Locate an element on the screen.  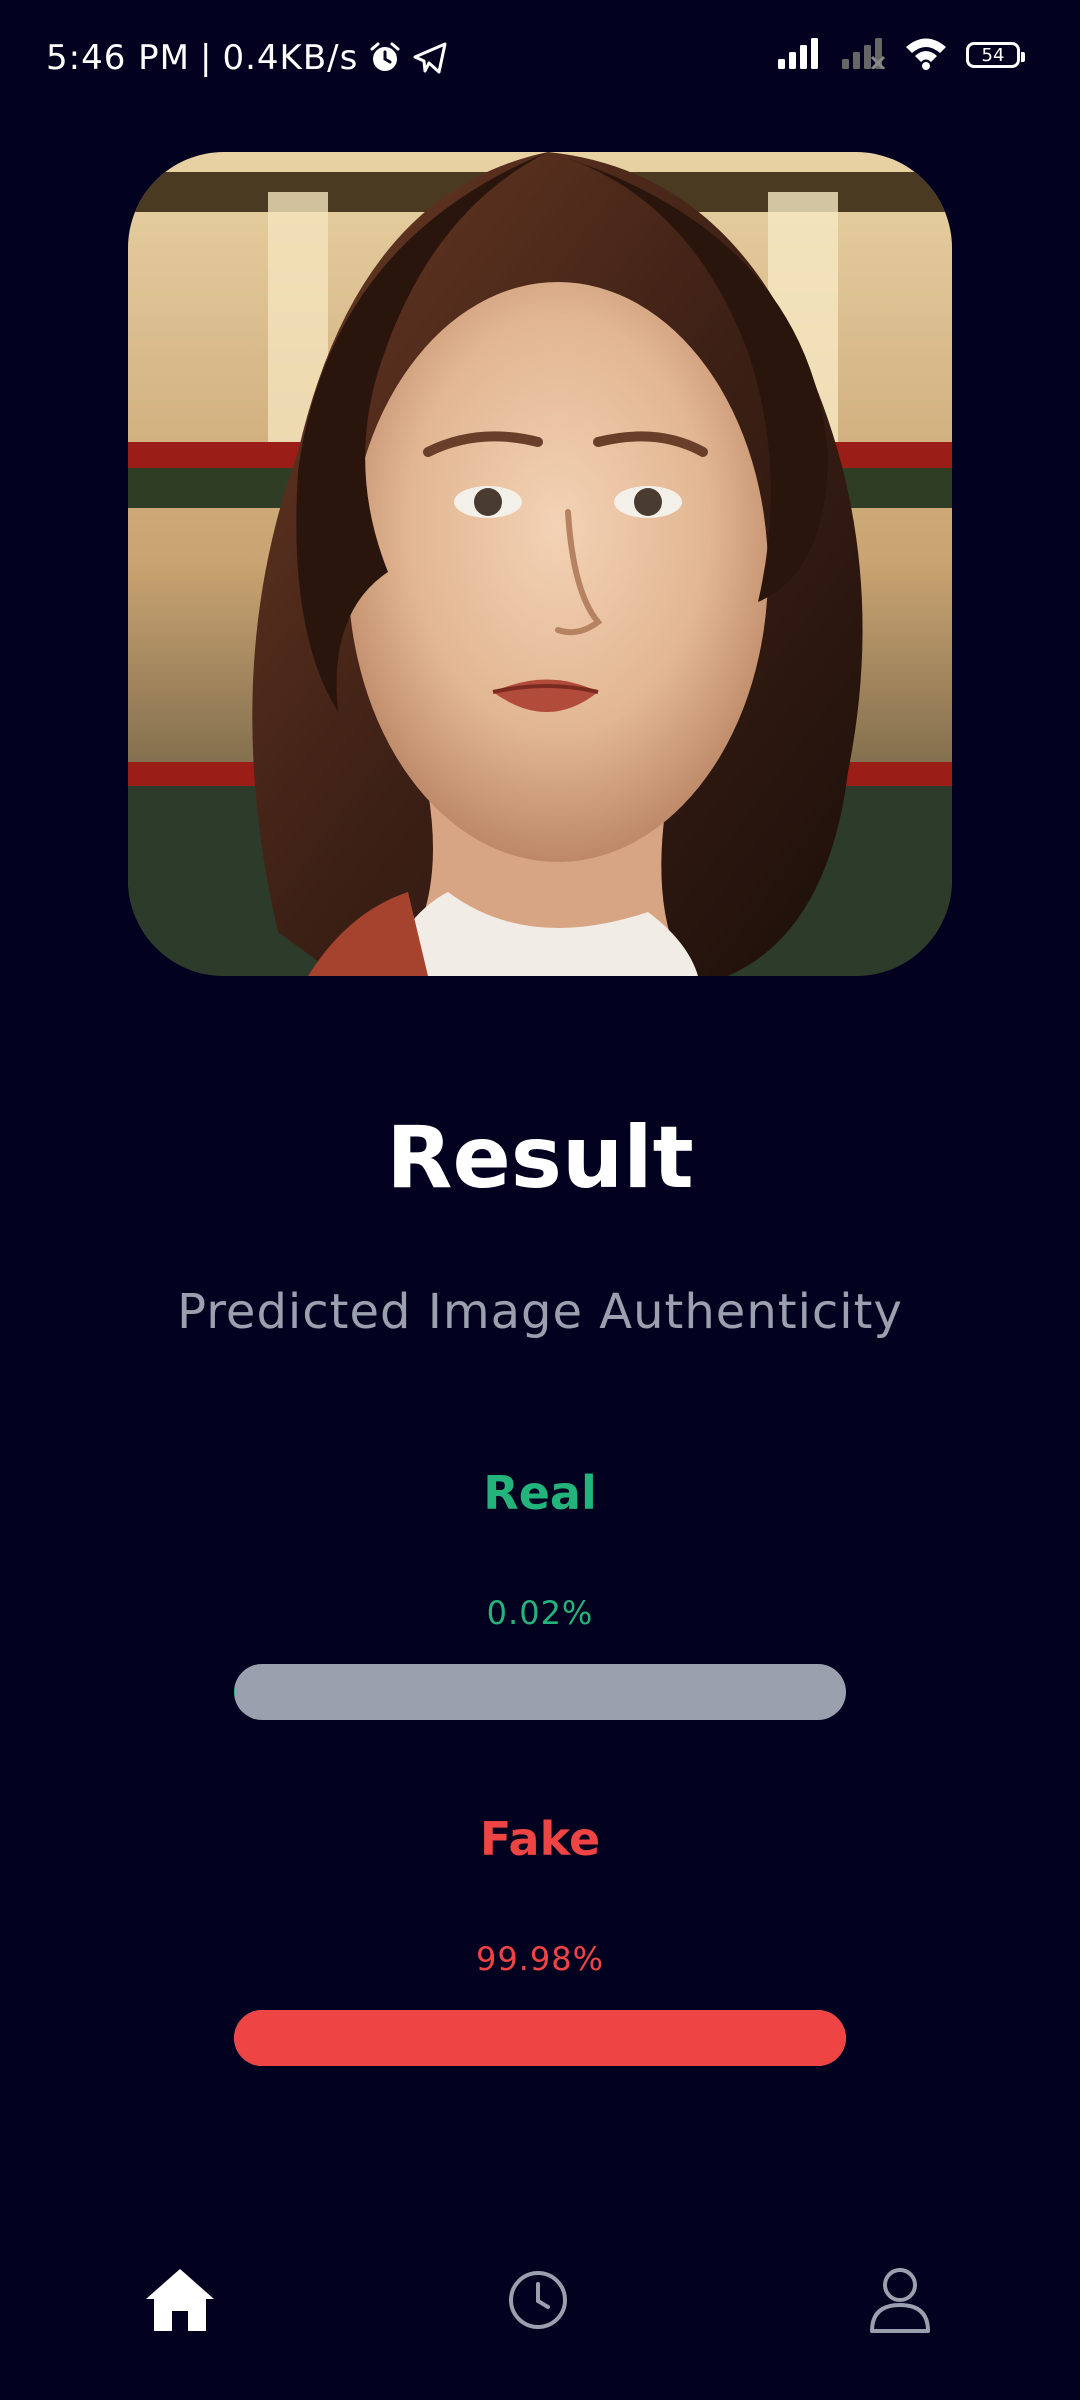
result-title: Result is located at coordinates (540, 1158).